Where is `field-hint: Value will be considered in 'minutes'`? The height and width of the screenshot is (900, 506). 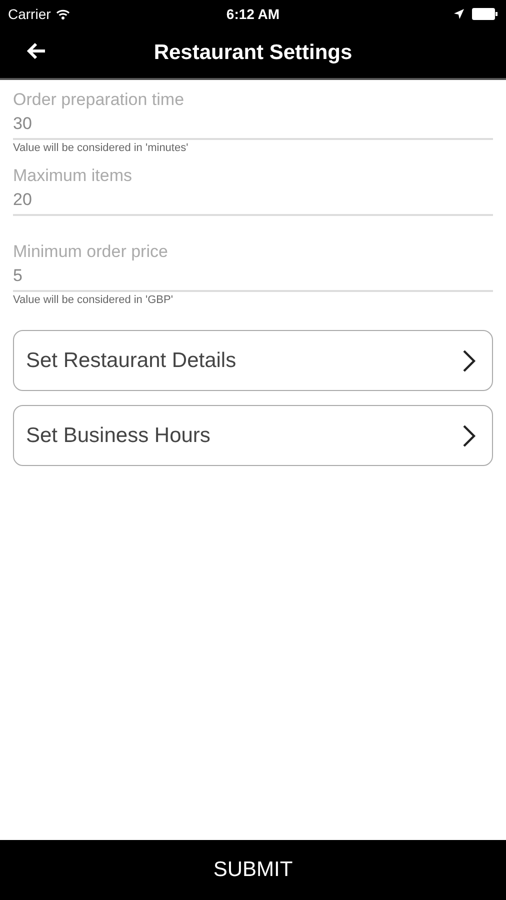
field-hint: Value will be considered in 'minutes' is located at coordinates (100, 148).